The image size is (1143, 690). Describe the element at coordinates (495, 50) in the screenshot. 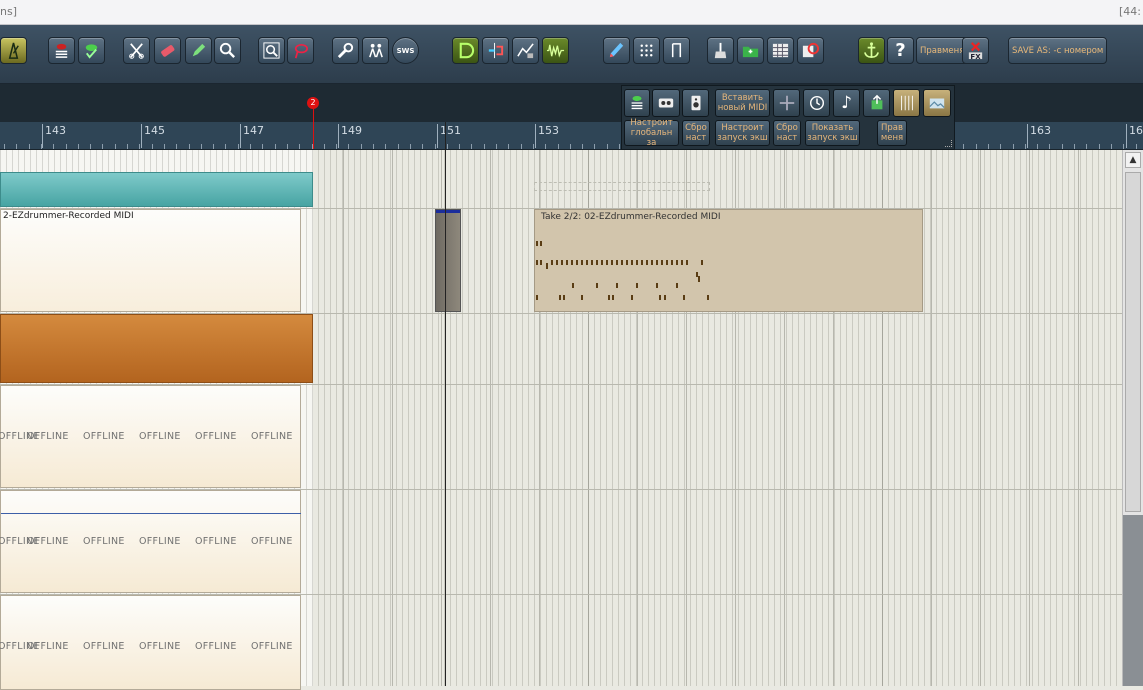

I see `ripple-icon` at that location.